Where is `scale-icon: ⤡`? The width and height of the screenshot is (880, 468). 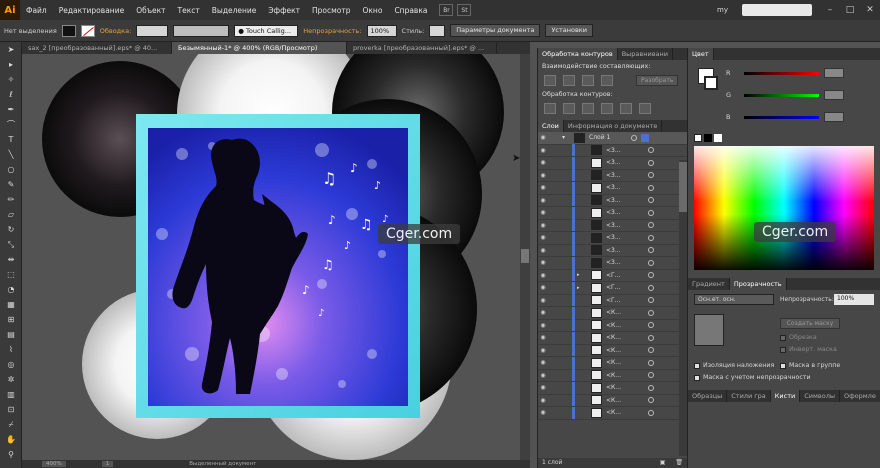 scale-icon: ⤡ is located at coordinates (11, 244).